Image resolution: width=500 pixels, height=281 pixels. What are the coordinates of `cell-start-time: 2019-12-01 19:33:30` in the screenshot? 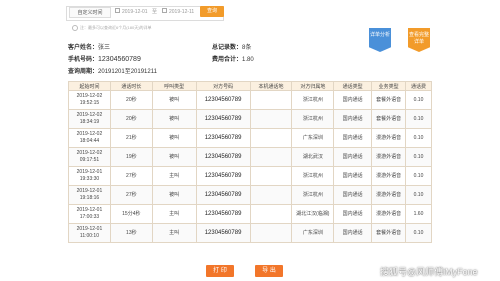 It's located at (89, 176).